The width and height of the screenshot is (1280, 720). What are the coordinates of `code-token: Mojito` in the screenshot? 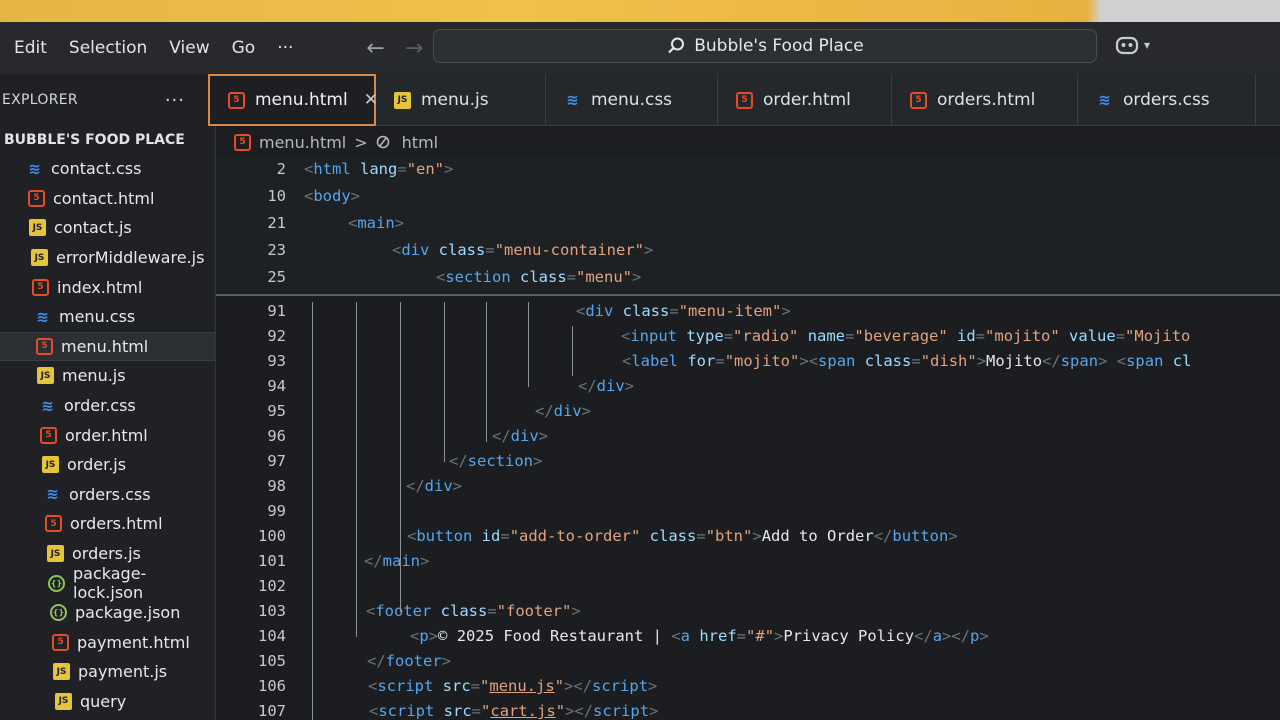 It's located at (1014, 361).